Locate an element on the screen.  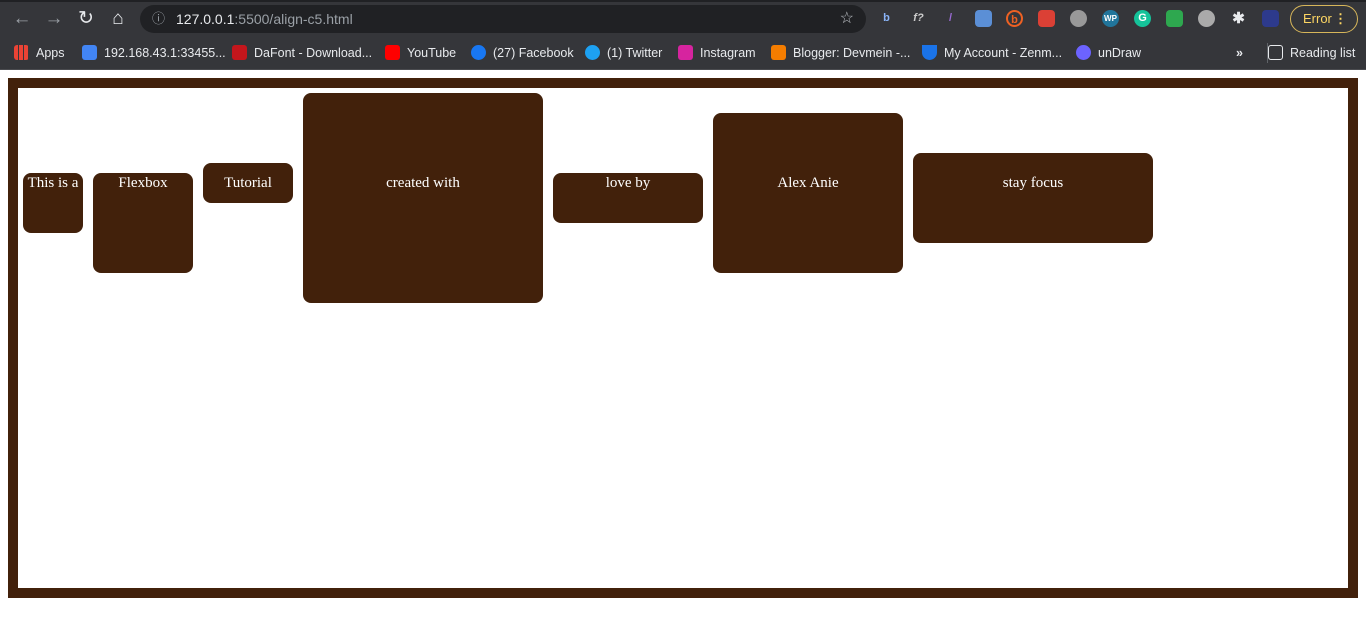
bookmark-label: Apps is located at coordinates (50, 53).